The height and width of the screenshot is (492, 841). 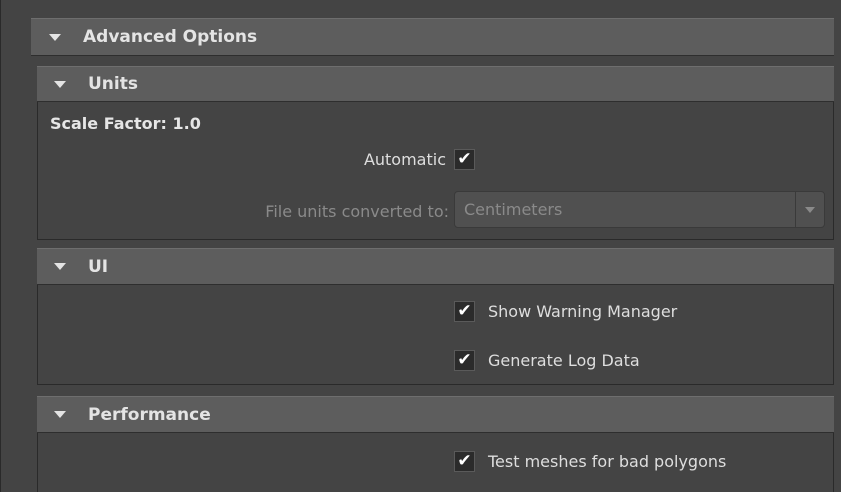 What do you see at coordinates (404, 159) in the screenshot?
I see `automatic-label: Automatic` at bounding box center [404, 159].